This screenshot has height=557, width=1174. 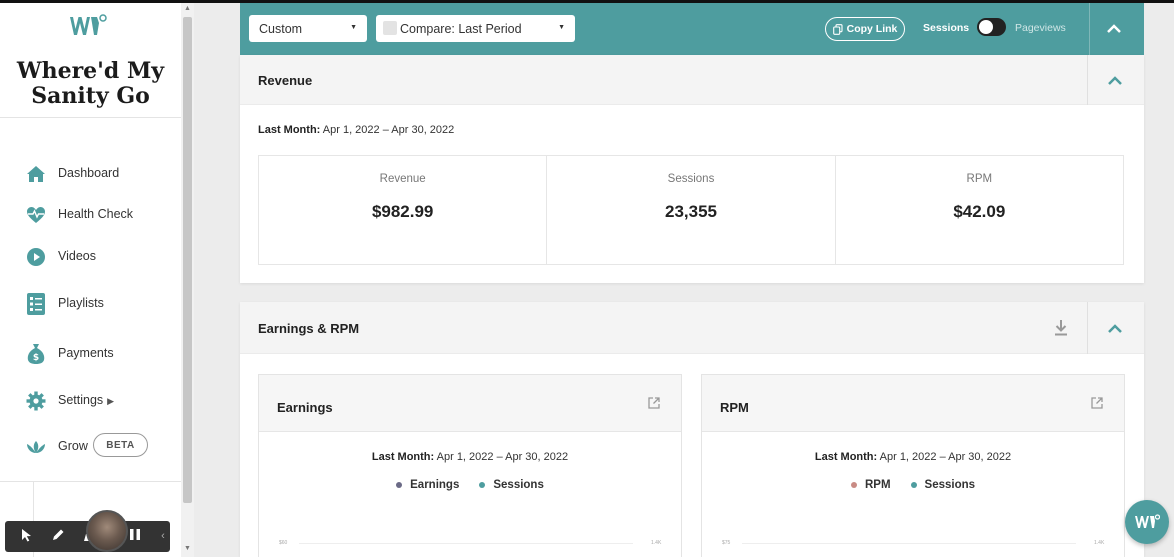 I want to click on sidebar-item-playlists: Playlists, so click(x=90, y=303).